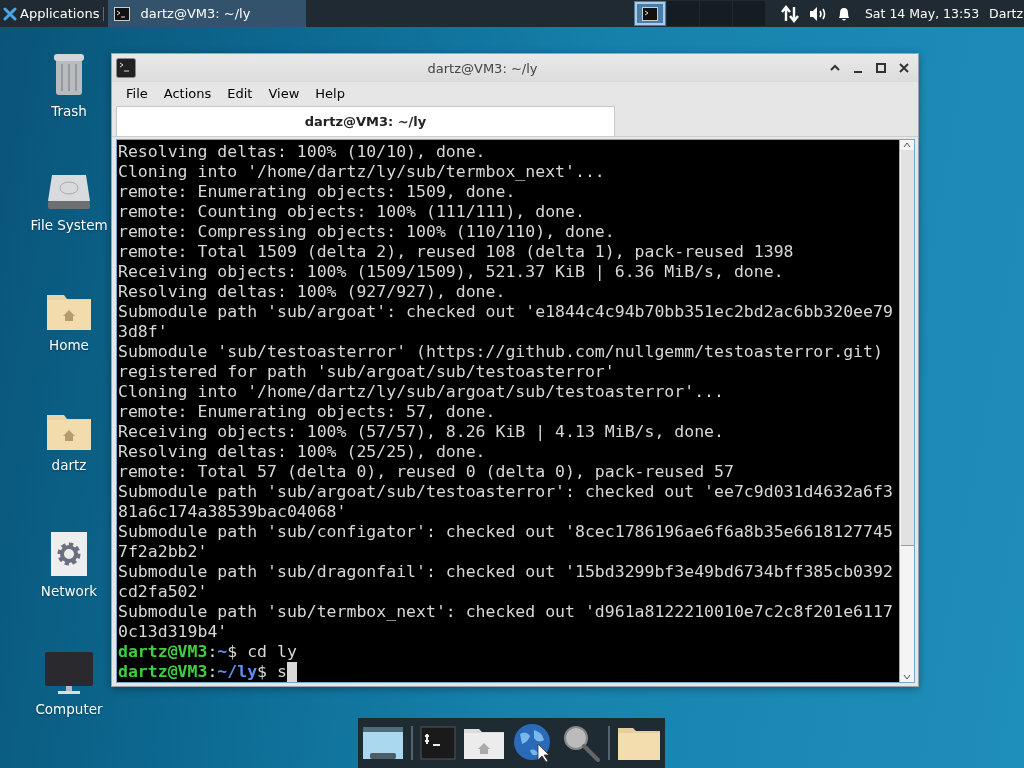 The image size is (1024, 768). What do you see at coordinates (907, 677) in the screenshot?
I see `scroll-down-icon` at bounding box center [907, 677].